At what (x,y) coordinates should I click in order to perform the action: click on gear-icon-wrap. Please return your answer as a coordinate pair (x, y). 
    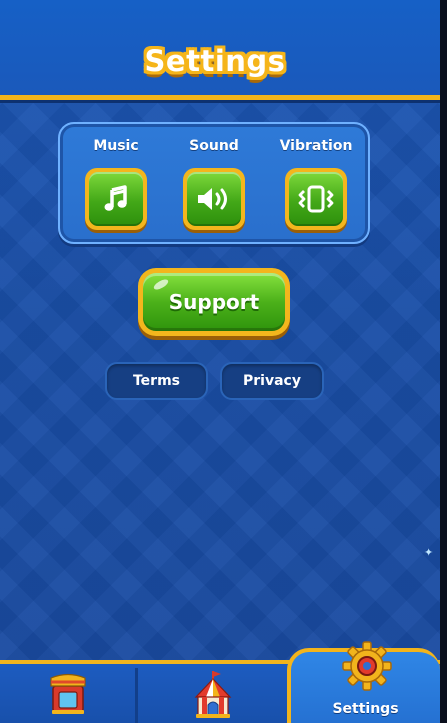
    Looking at the image, I should click on (367, 666).